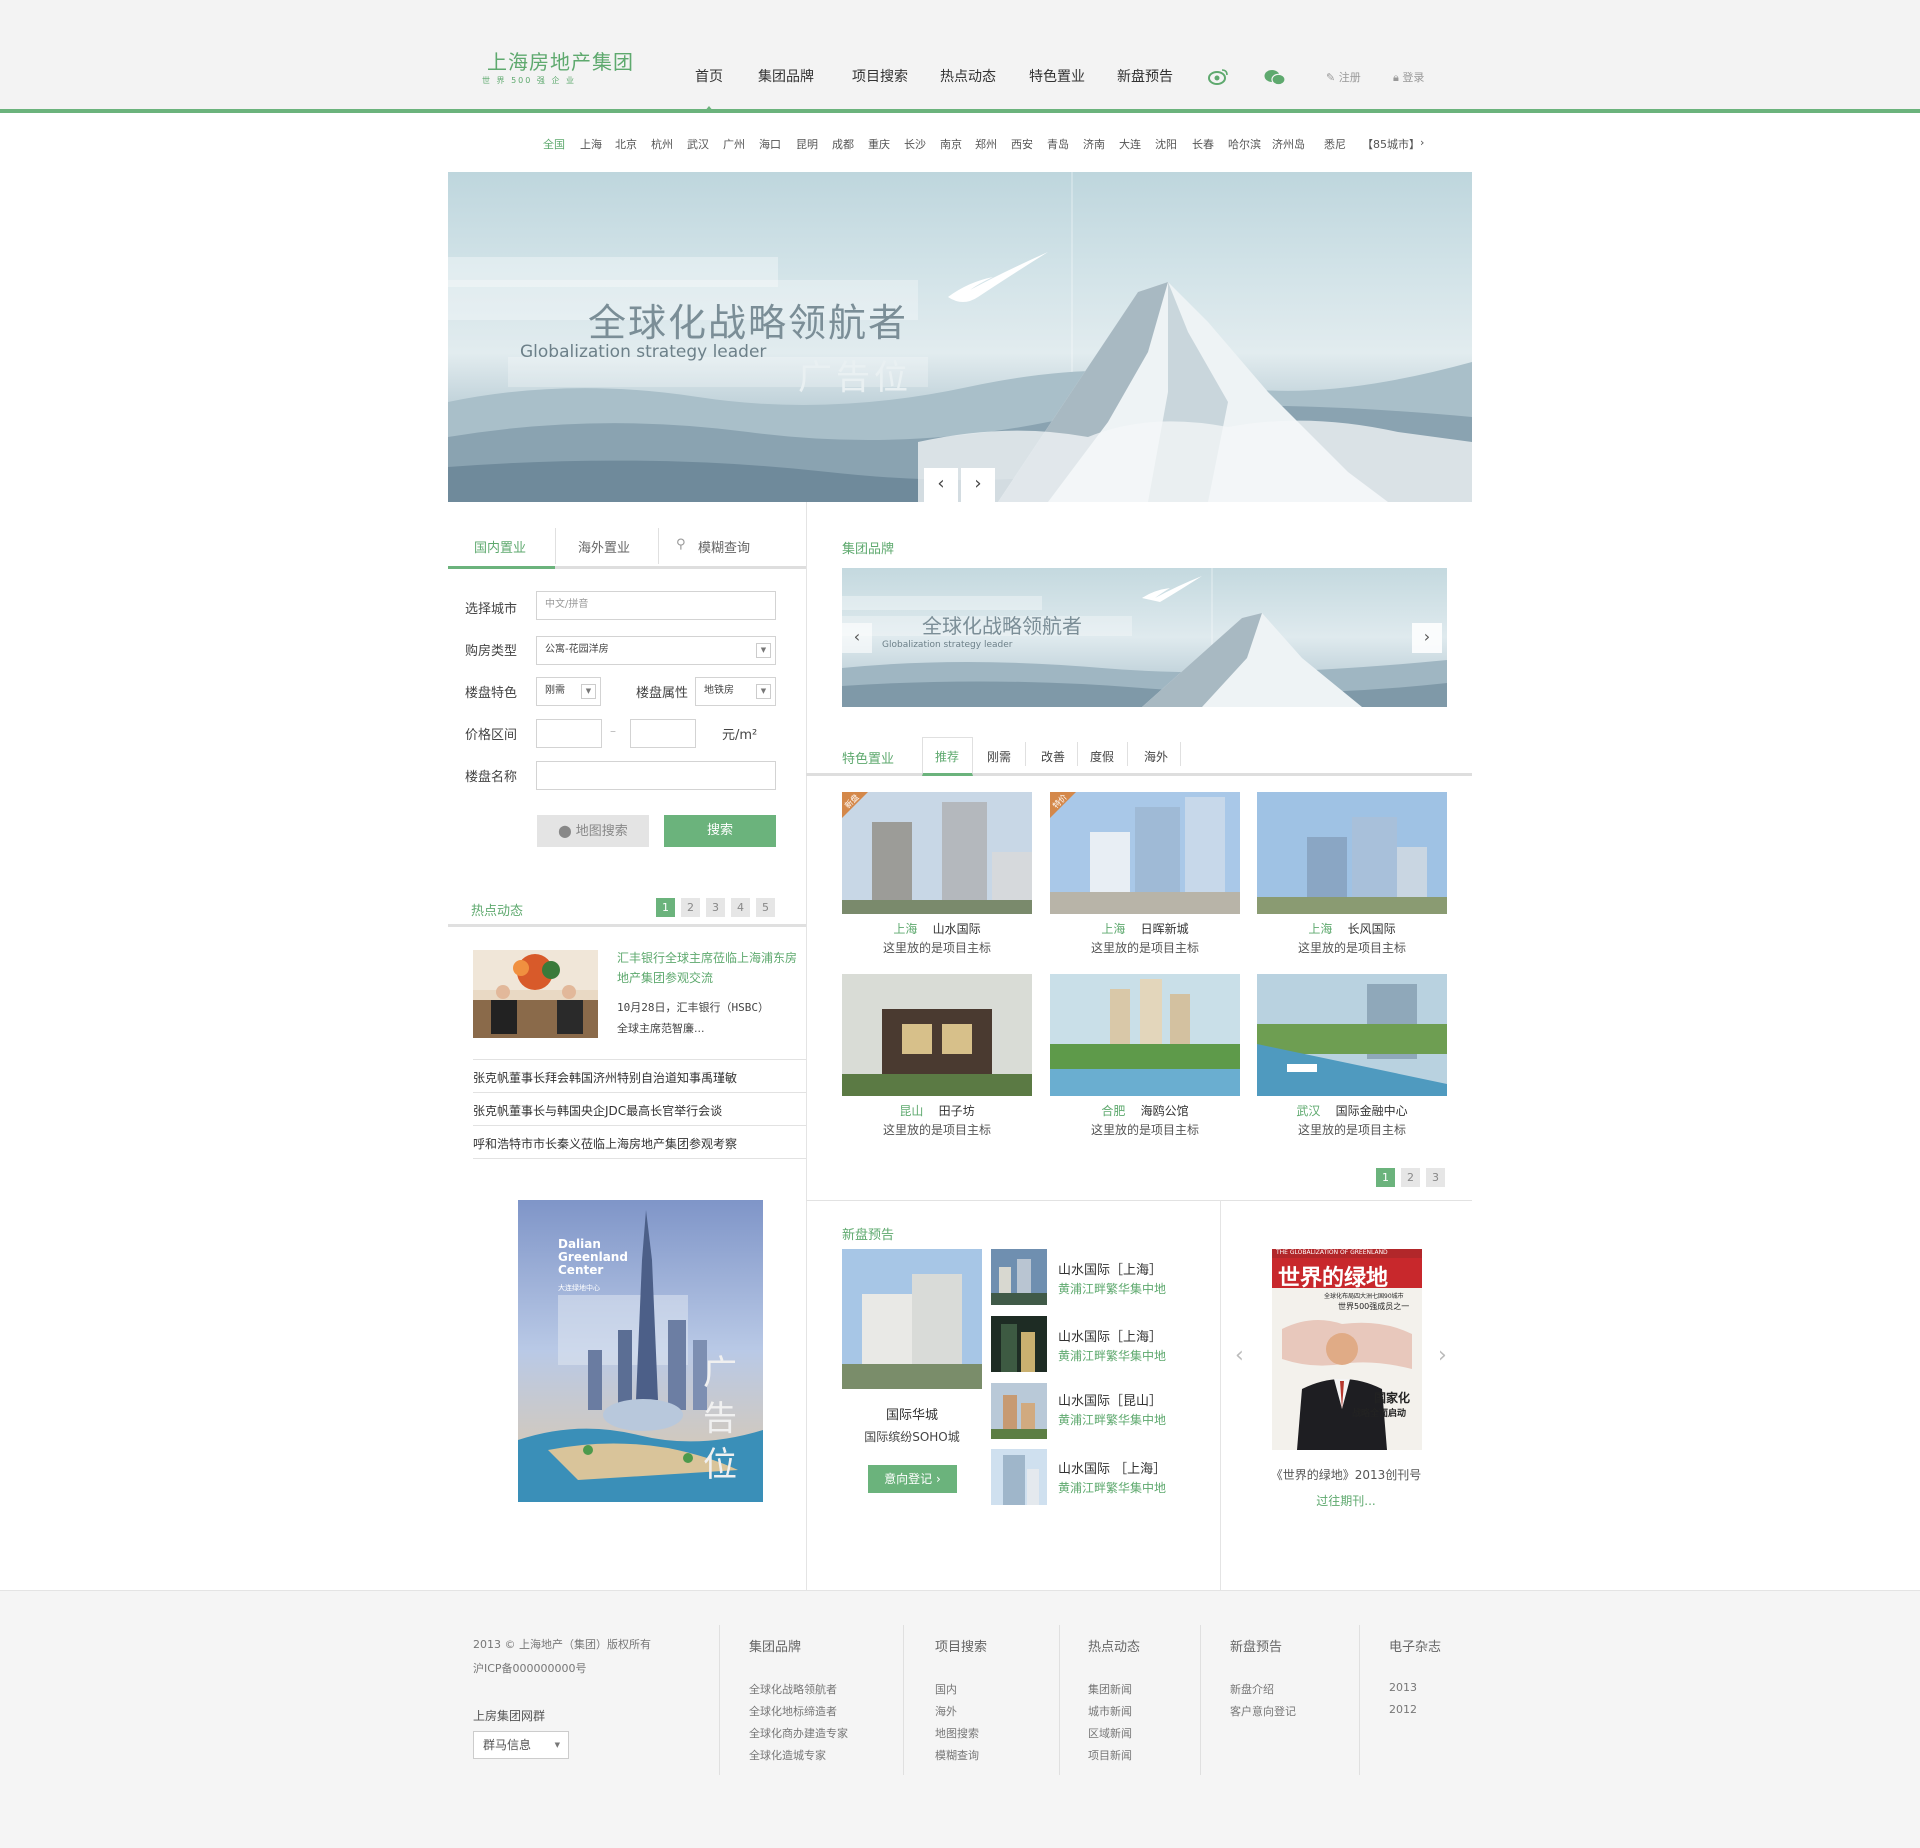 The height and width of the screenshot is (1848, 1920). Describe the element at coordinates (946, 1711) in the screenshot. I see `footer-link: 海外` at that location.